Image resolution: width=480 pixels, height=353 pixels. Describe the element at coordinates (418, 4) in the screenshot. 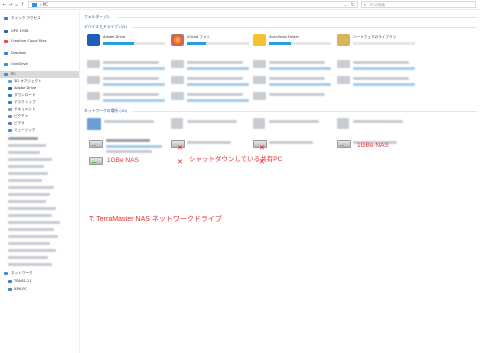

I see `search-box: ⌕ PCの検索` at that location.